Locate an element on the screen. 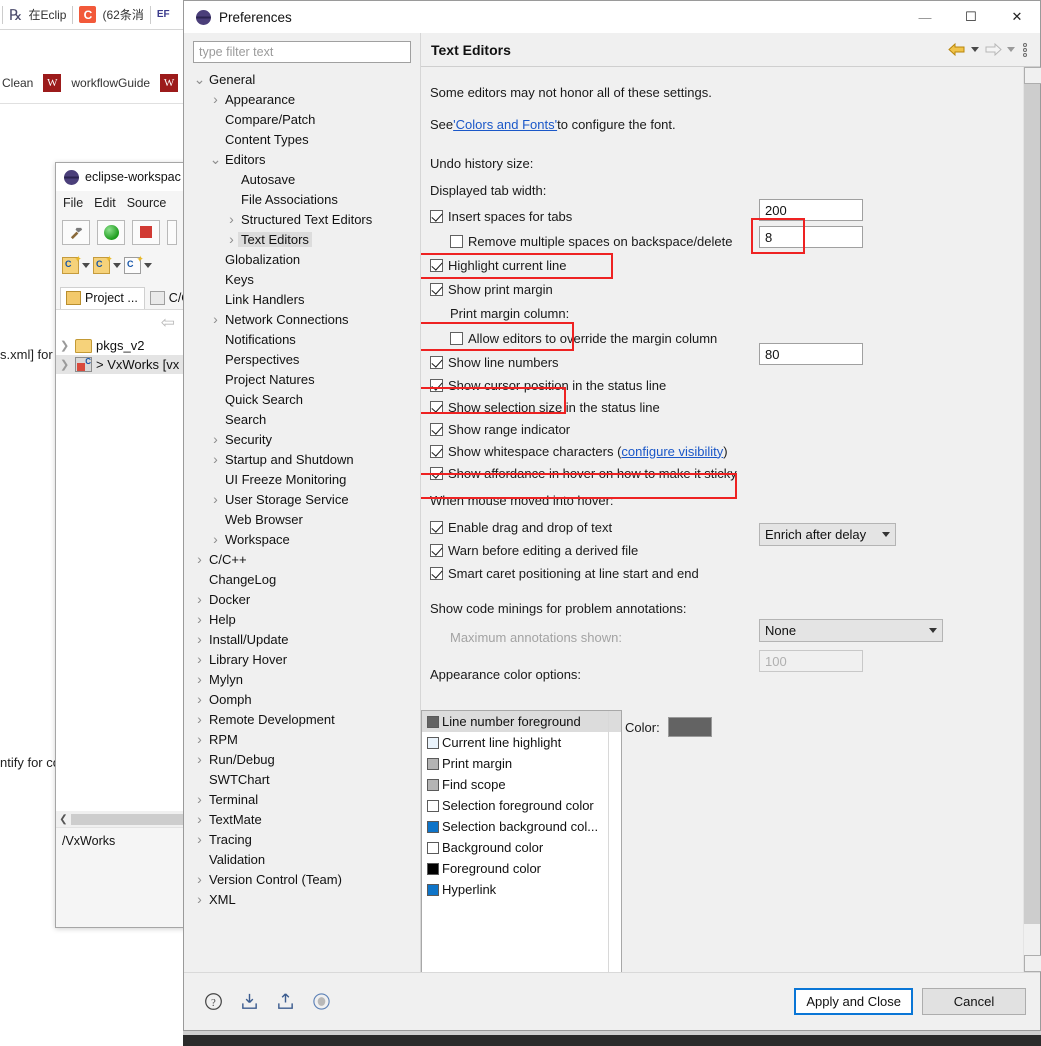  filter-input: type filter text is located at coordinates (302, 52).